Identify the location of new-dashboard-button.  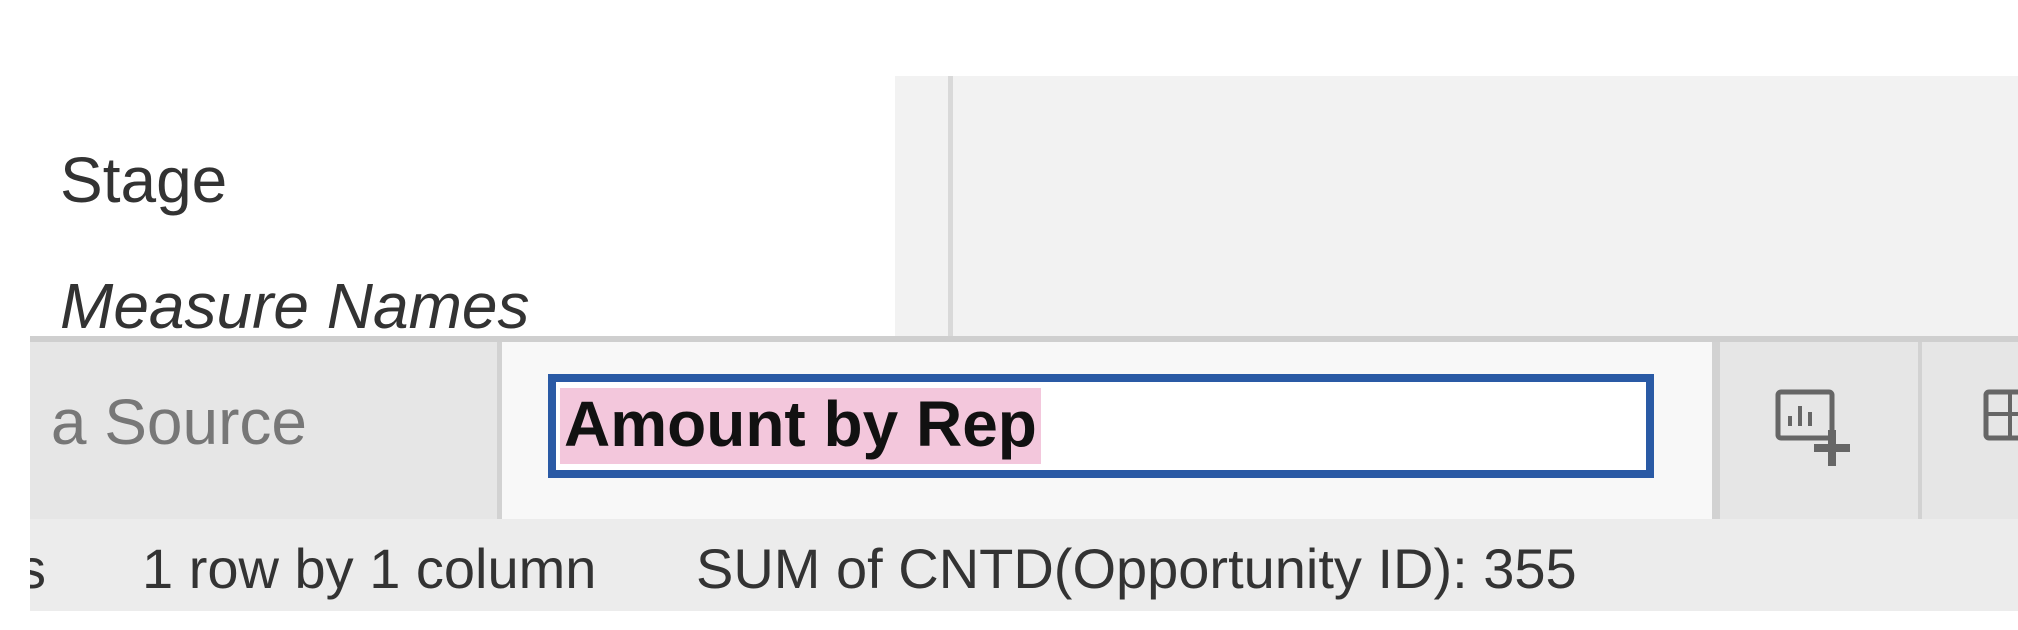
(1970, 430).